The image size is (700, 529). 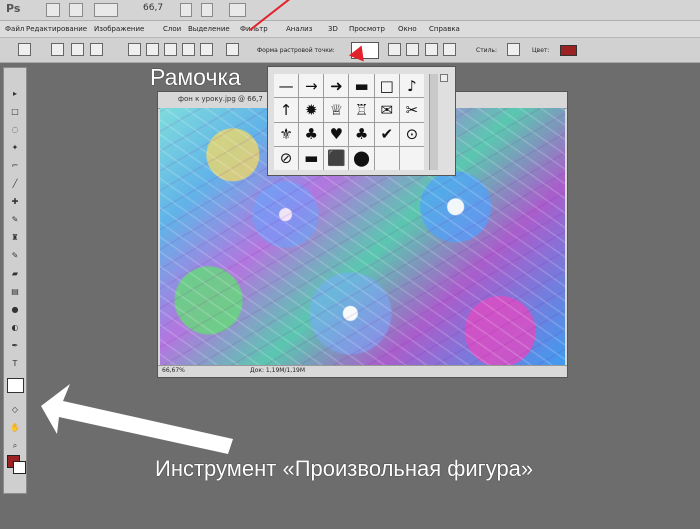 I want to click on menu-layers: Слои, so click(x=172, y=29).